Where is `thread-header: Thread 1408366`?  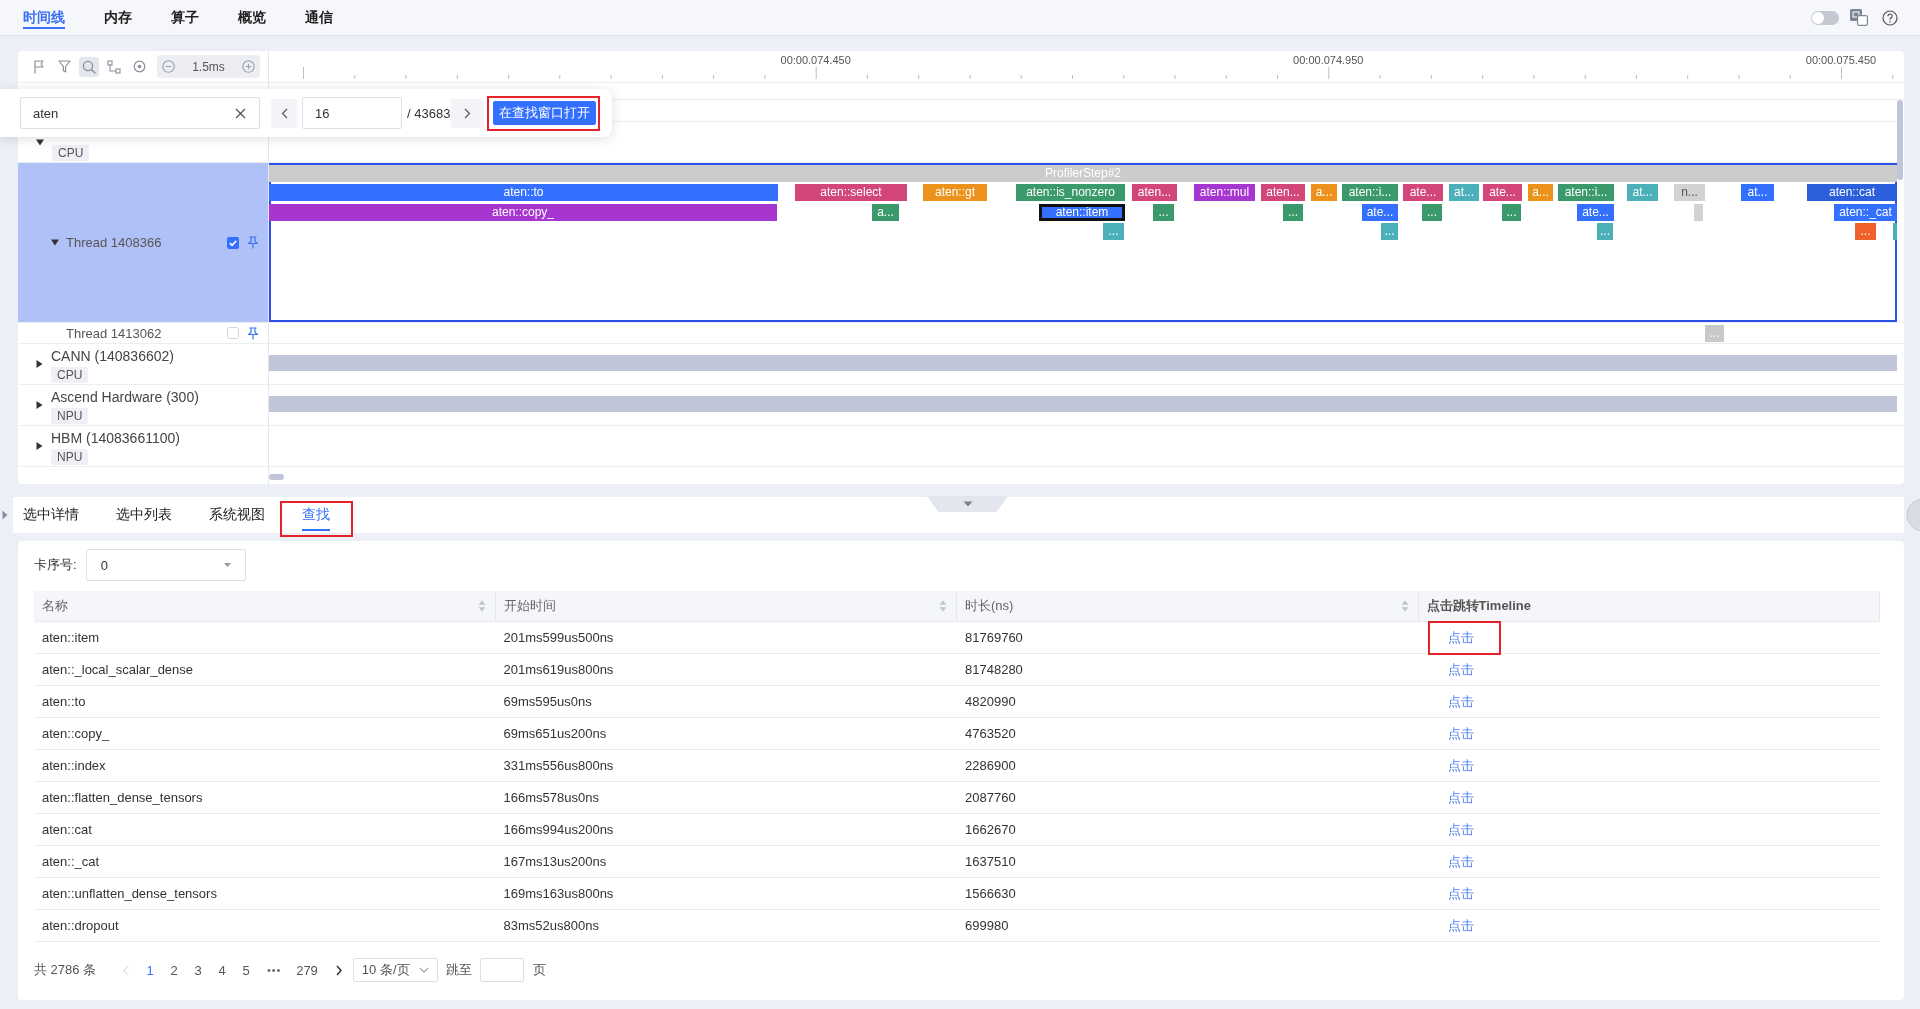
thread-header: Thread 1408366 is located at coordinates (143, 242).